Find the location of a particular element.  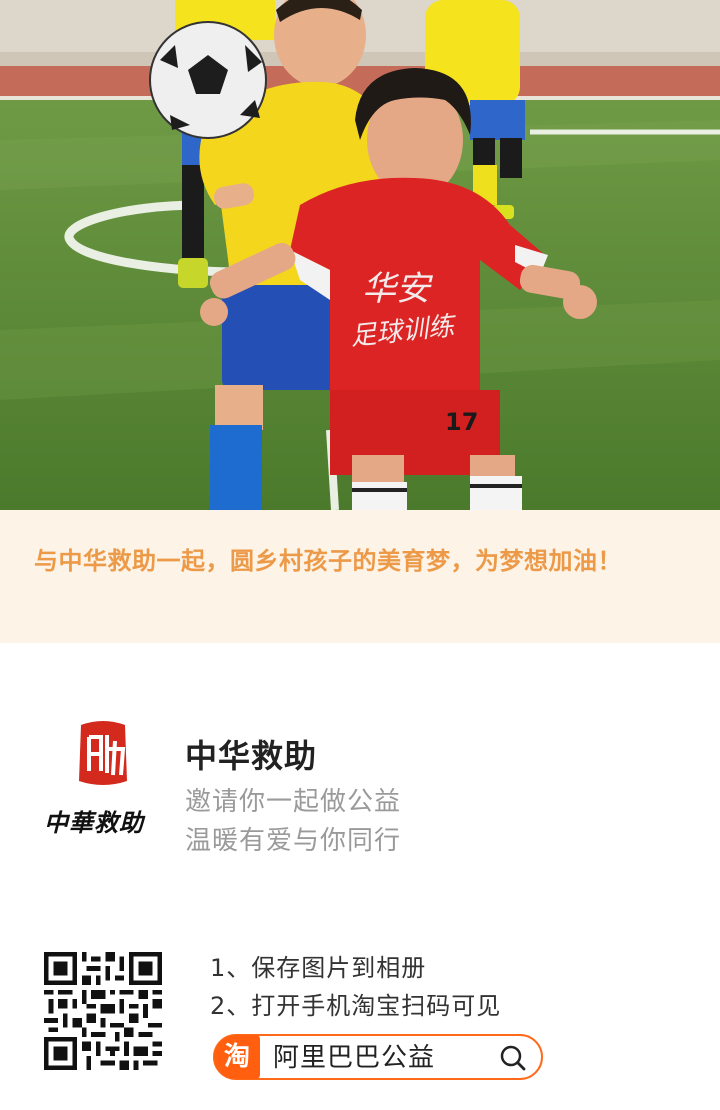

org-logo-text: 中華救助 is located at coordinates (94, 822).